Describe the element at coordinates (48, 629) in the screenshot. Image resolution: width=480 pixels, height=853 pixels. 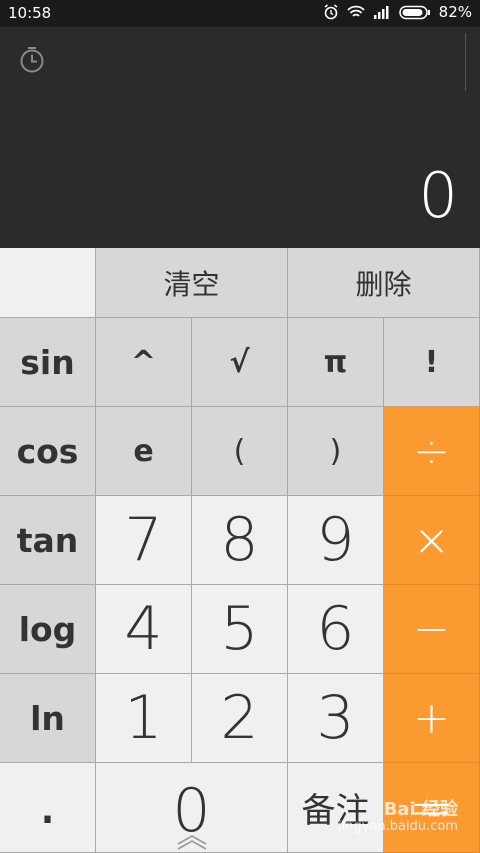
I see `log-button: log` at that location.